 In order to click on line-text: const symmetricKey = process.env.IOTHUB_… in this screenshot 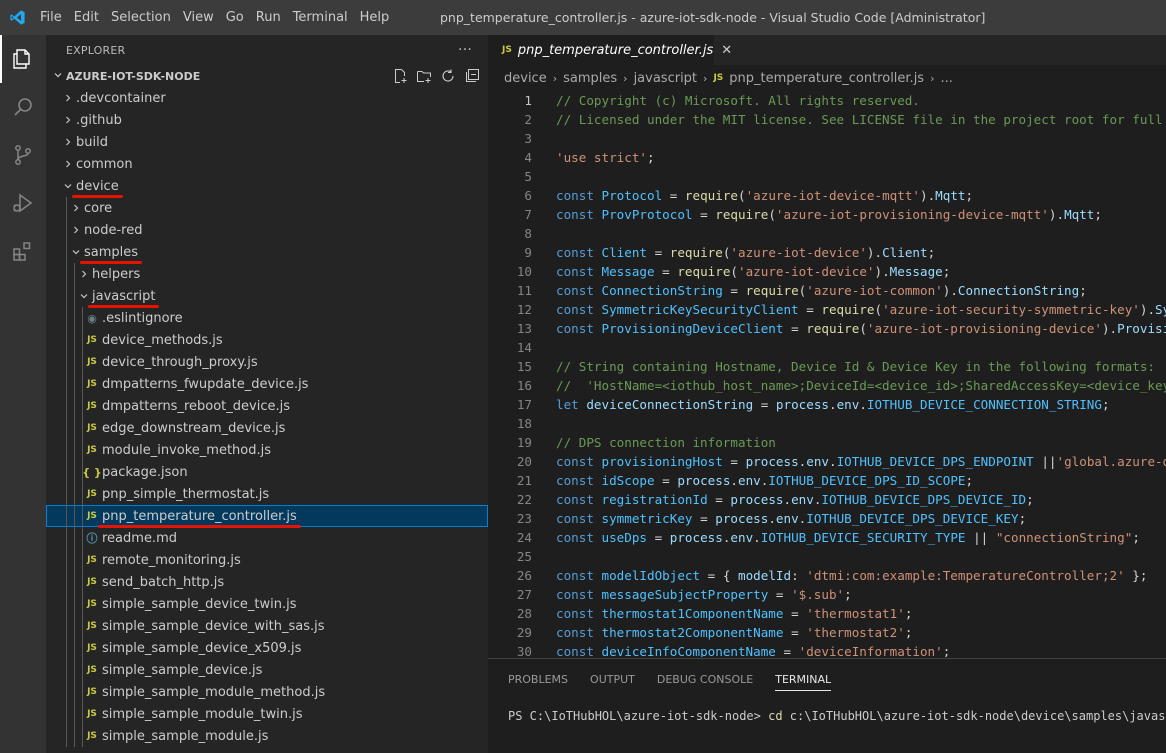, I will do `click(779, 518)`.